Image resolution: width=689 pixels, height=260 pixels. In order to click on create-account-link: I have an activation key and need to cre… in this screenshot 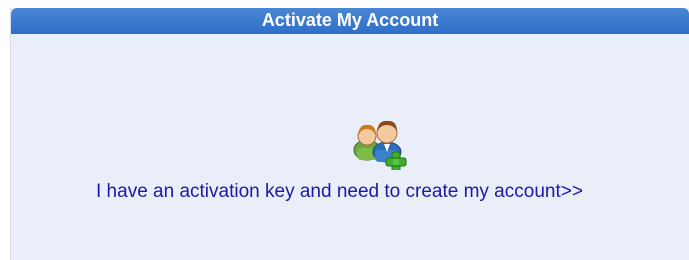, I will do `click(339, 192)`.